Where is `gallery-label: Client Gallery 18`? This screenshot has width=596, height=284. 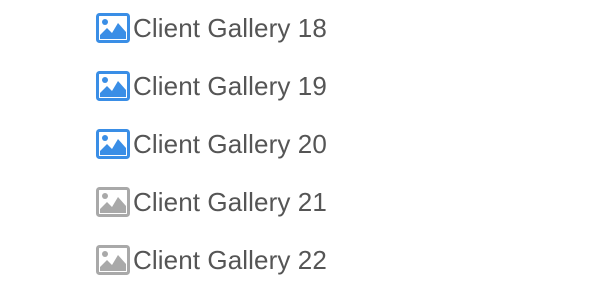
gallery-label: Client Gallery 18 is located at coordinates (230, 28).